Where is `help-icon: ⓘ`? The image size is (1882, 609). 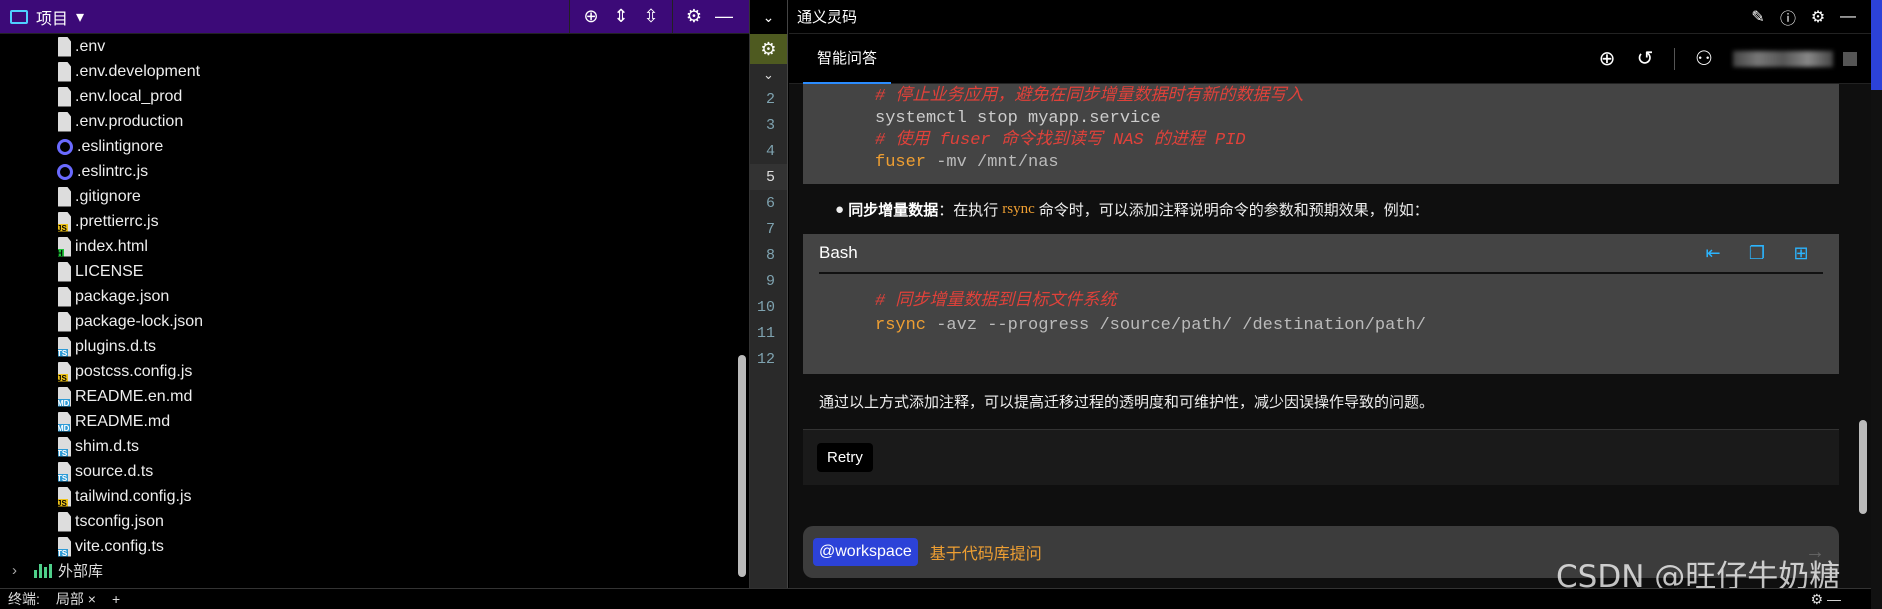 help-icon: ⓘ is located at coordinates (1788, 17).